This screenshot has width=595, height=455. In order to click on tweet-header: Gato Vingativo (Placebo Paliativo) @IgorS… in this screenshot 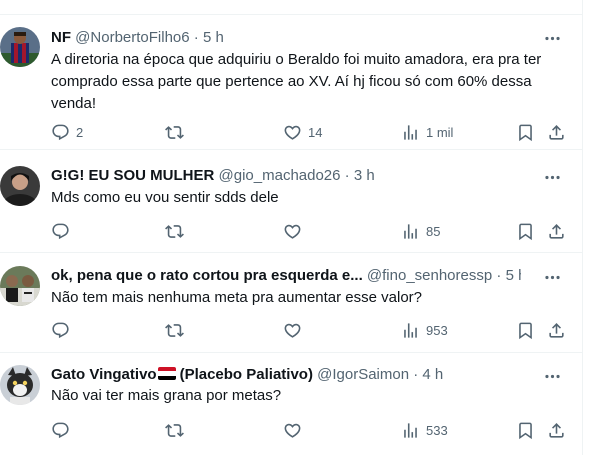, I will do `click(286, 375)`.